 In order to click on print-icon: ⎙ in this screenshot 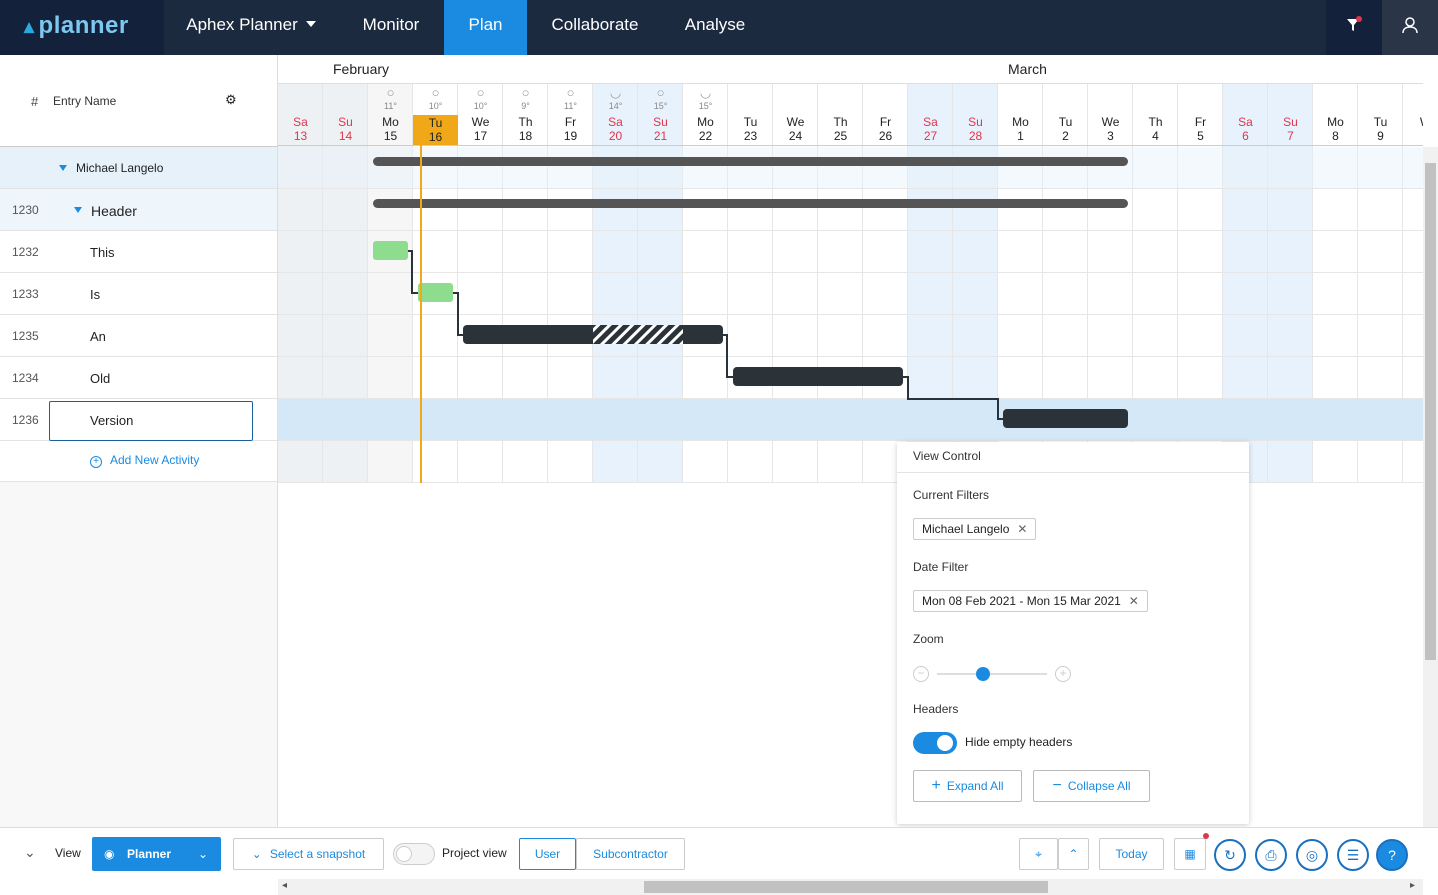, I will do `click(1271, 855)`.